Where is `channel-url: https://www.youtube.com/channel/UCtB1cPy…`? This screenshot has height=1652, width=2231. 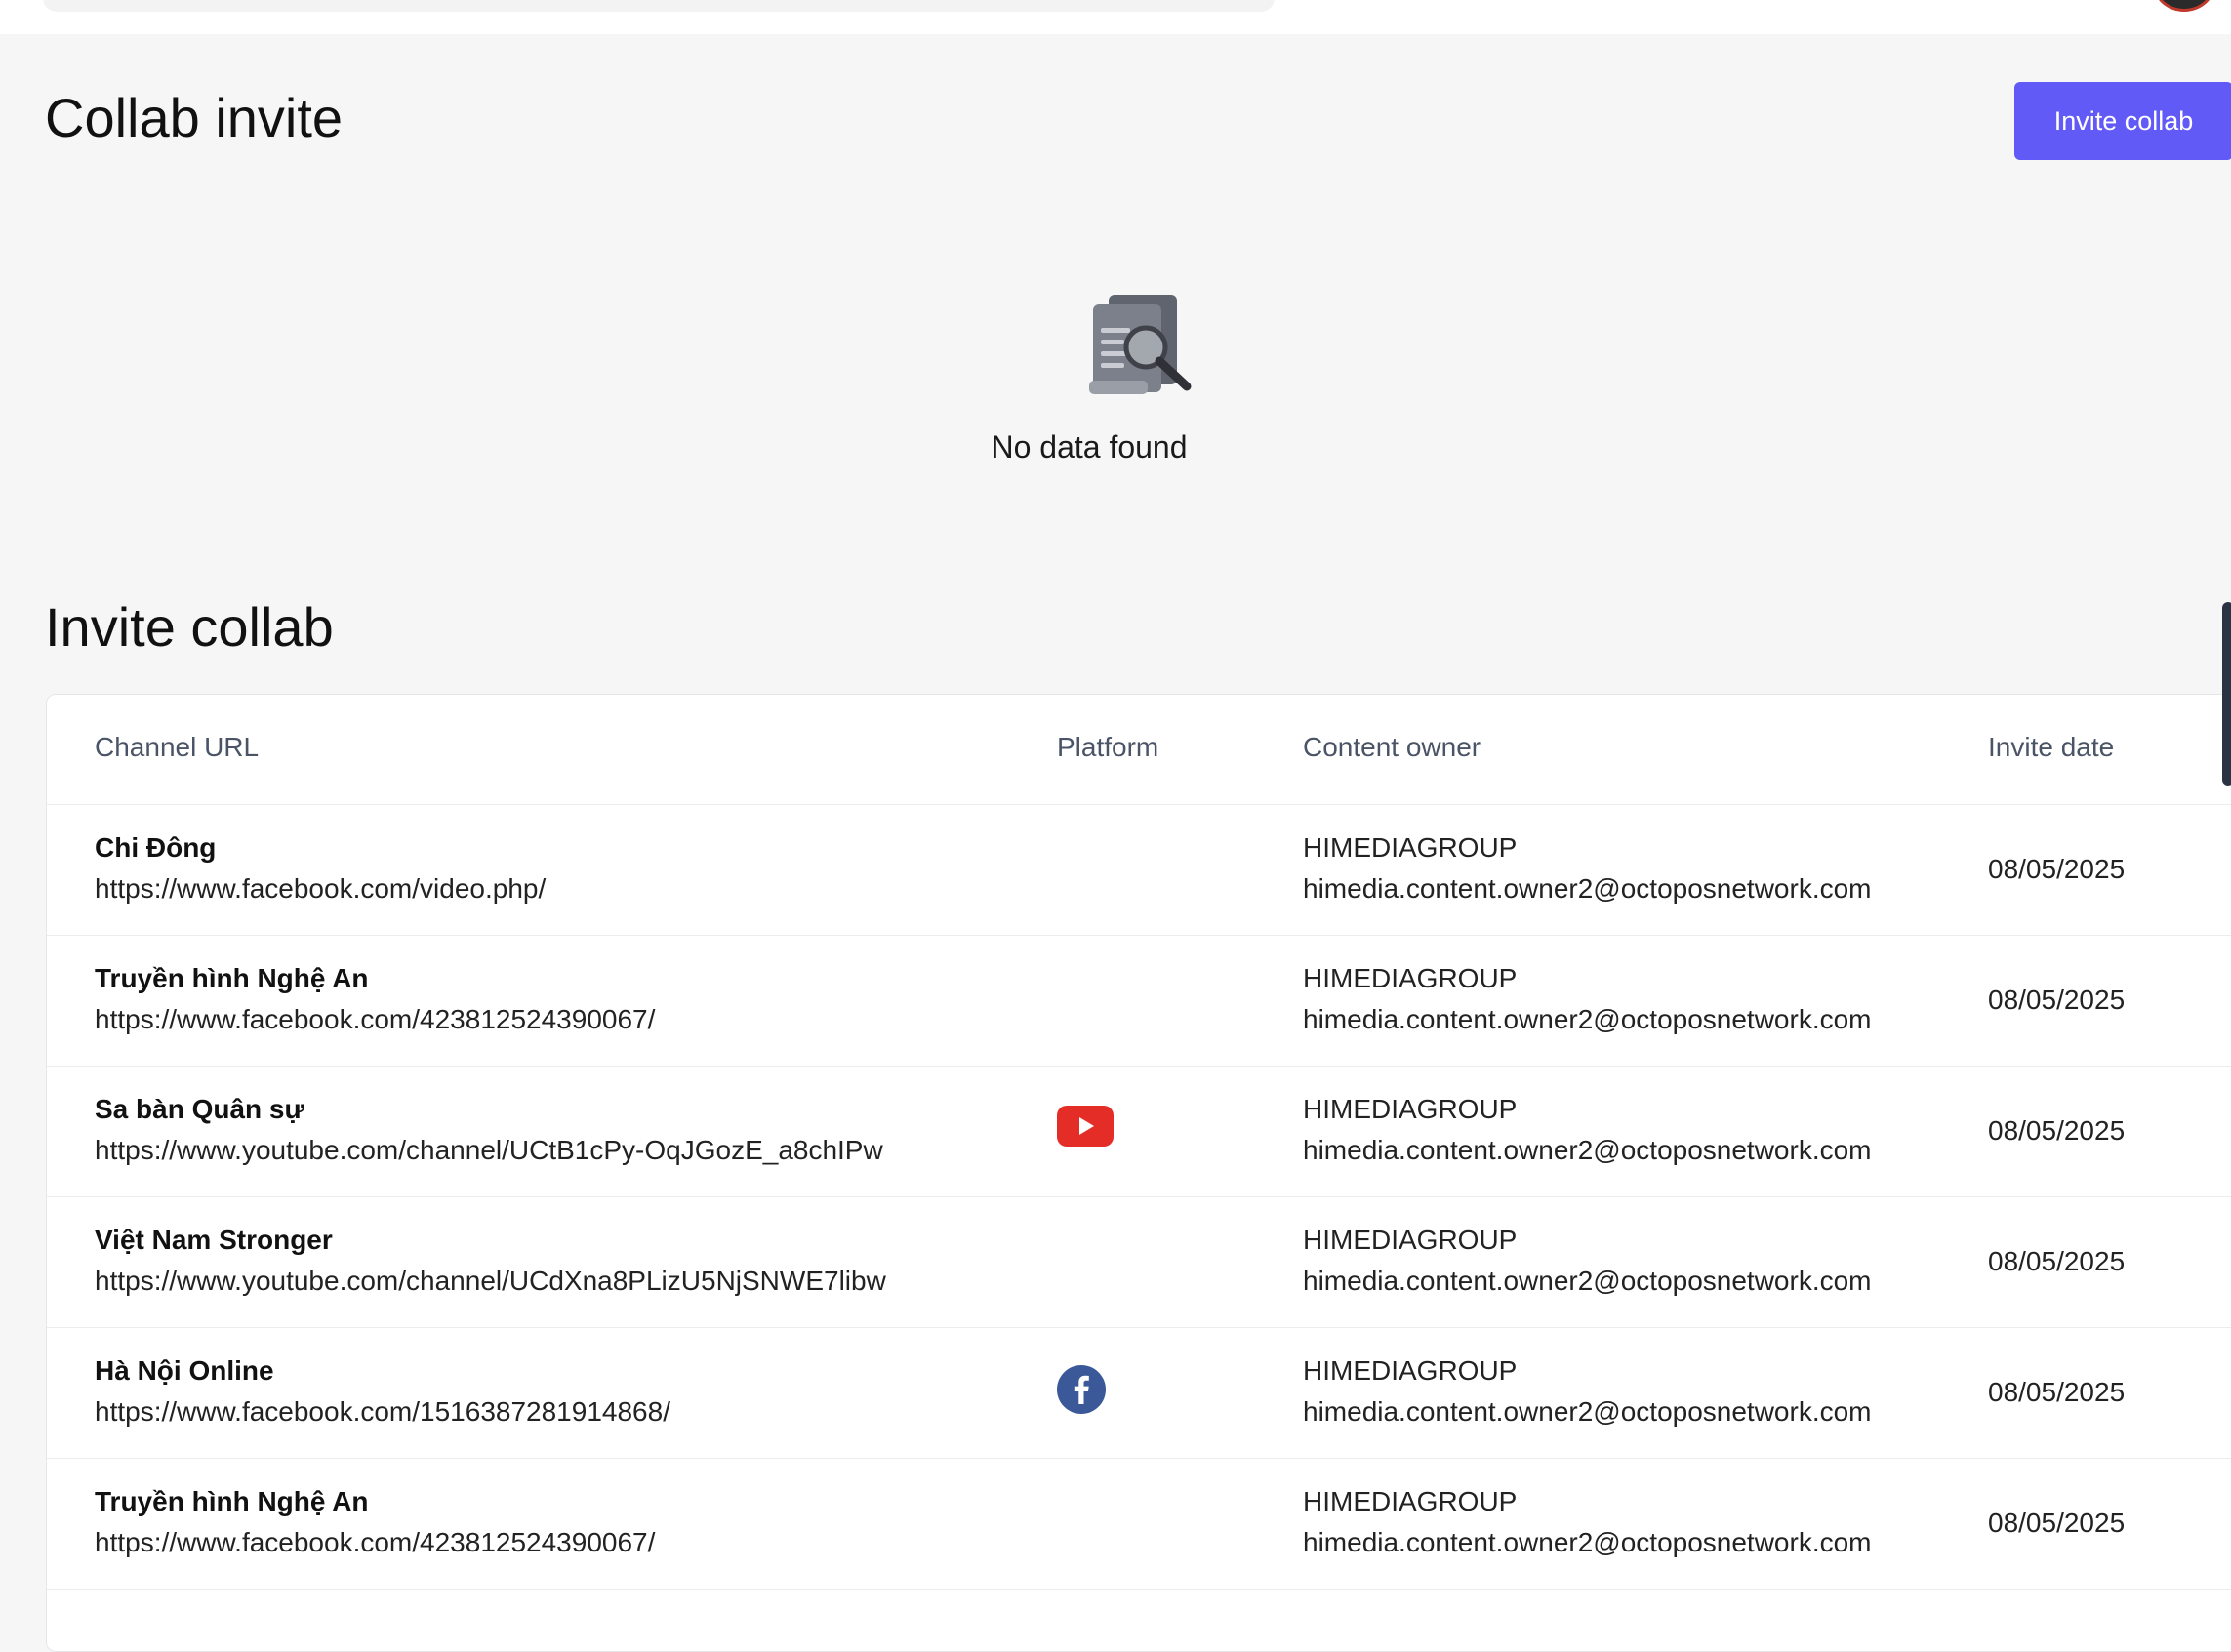
channel-url: https://www.youtube.com/channel/UCtB1cPy… is located at coordinates (489, 1151).